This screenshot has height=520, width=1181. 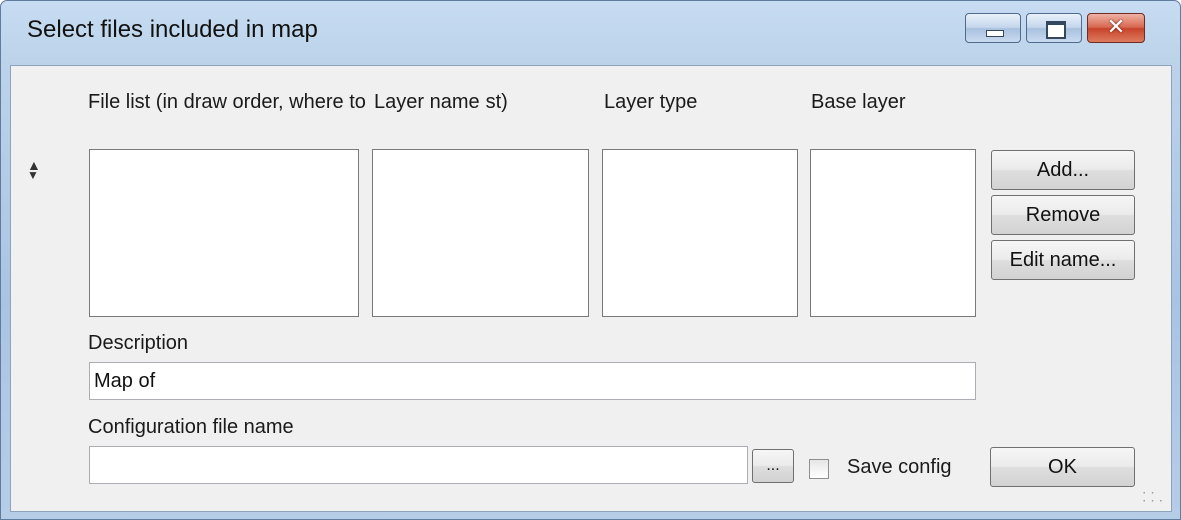 I want to click on layer-type-list, so click(x=700, y=233).